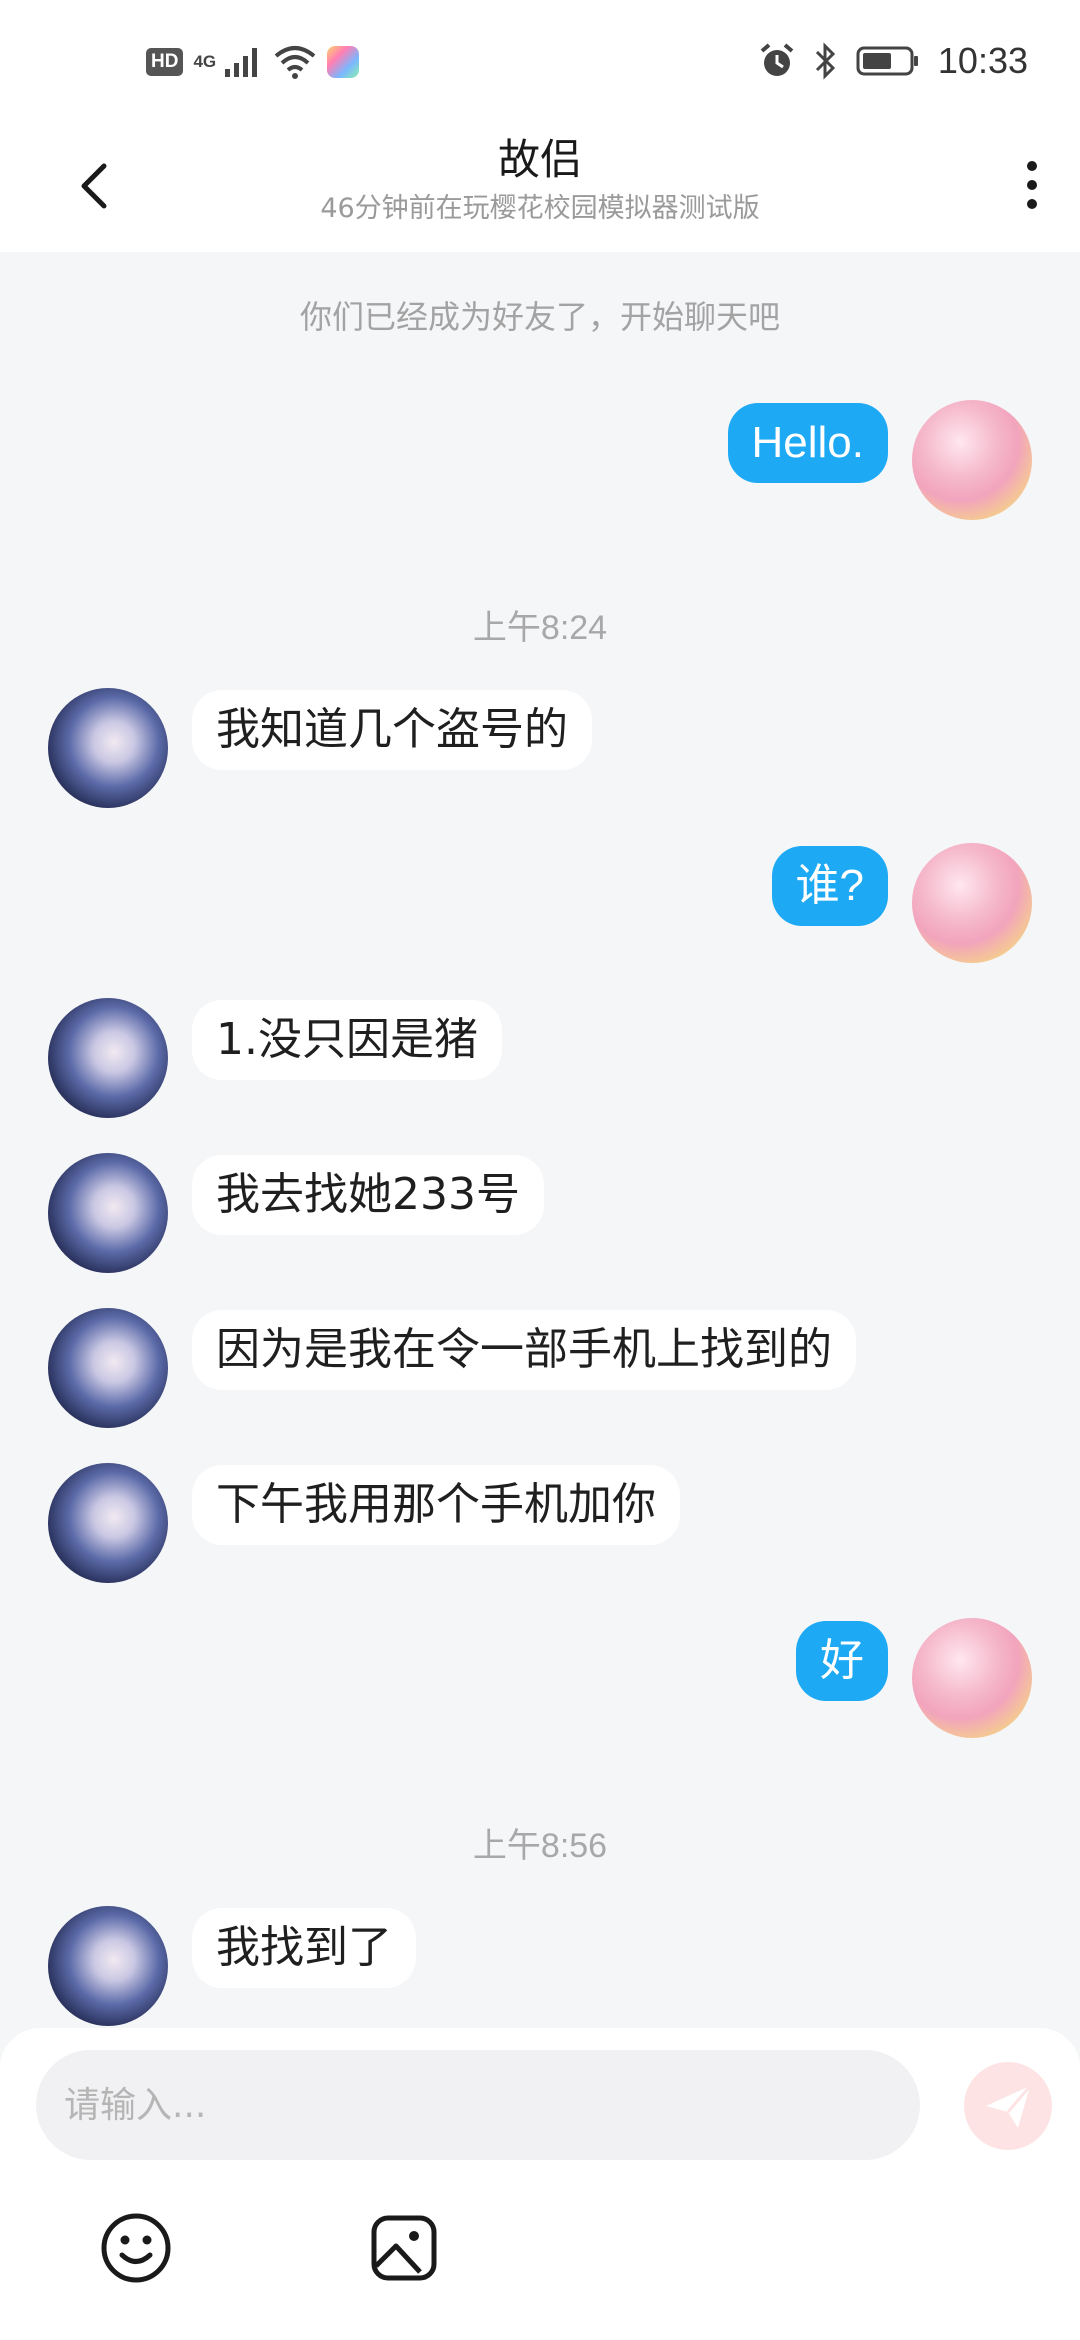 The height and width of the screenshot is (2340, 1080). Describe the element at coordinates (842, 1661) in the screenshot. I see `message-bubble-sent: 好` at that location.